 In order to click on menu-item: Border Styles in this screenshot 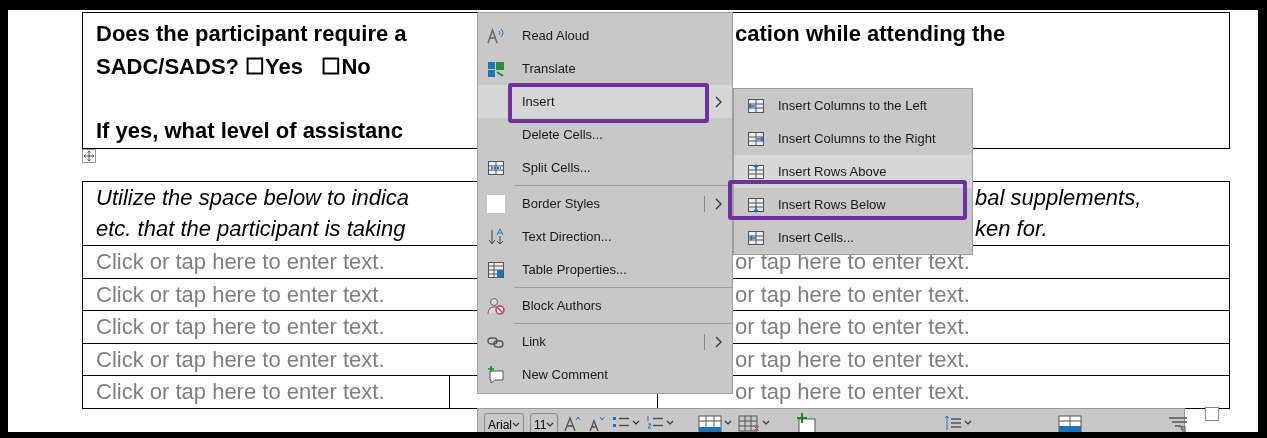, I will do `click(605, 203)`.